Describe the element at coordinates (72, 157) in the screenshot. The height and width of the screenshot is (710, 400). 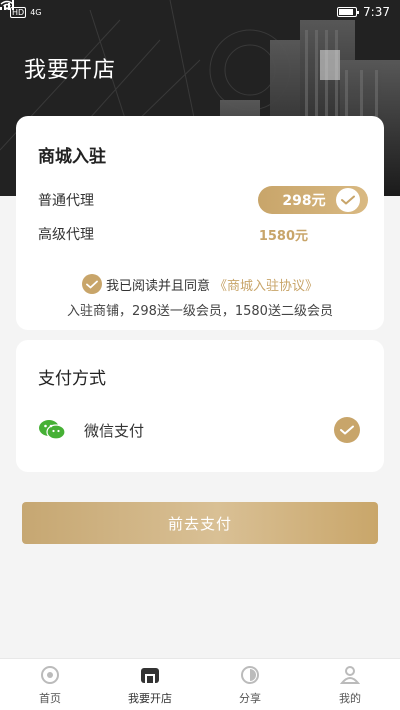
I see `entry-card-title: 商城入驻` at that location.